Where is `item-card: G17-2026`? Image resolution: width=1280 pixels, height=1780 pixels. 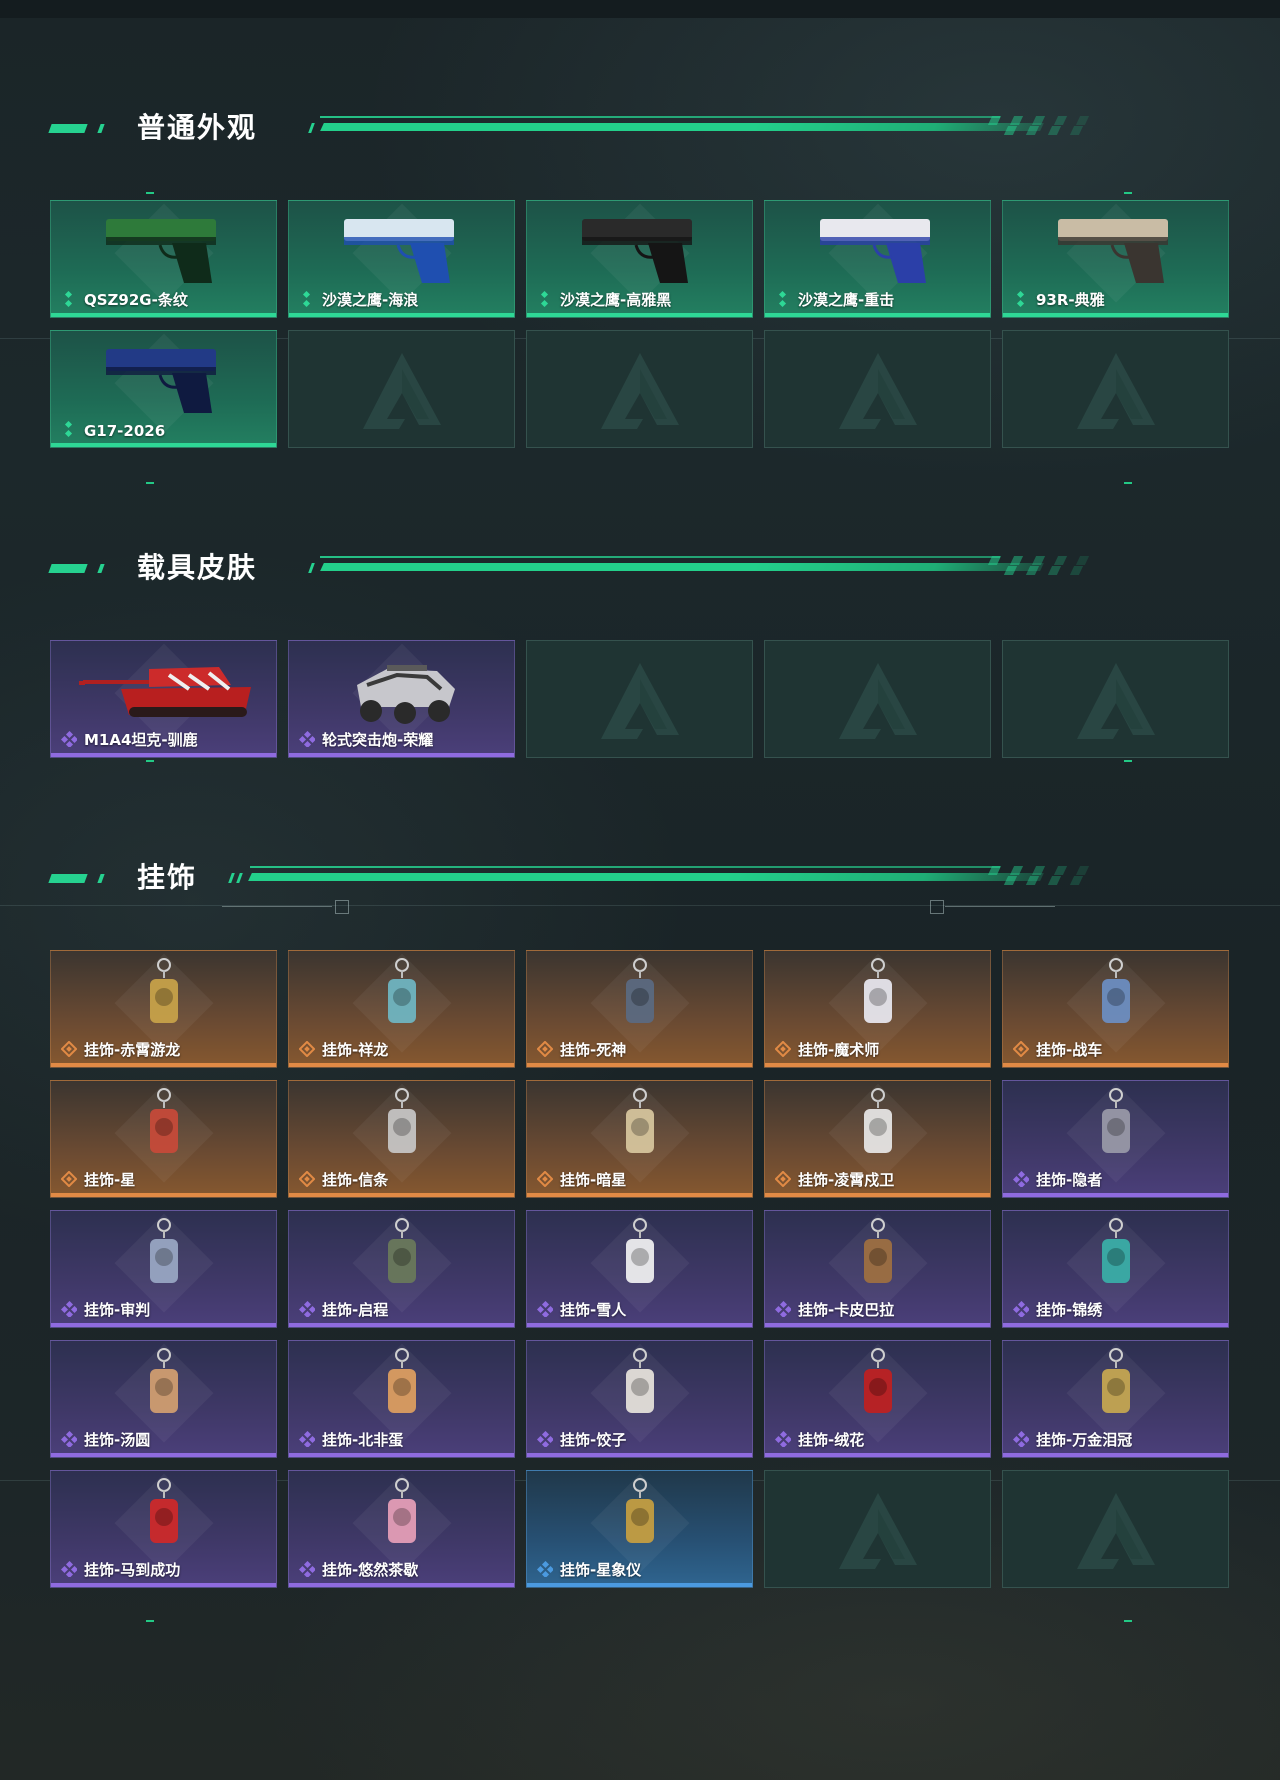 item-card: G17-2026 is located at coordinates (163, 389).